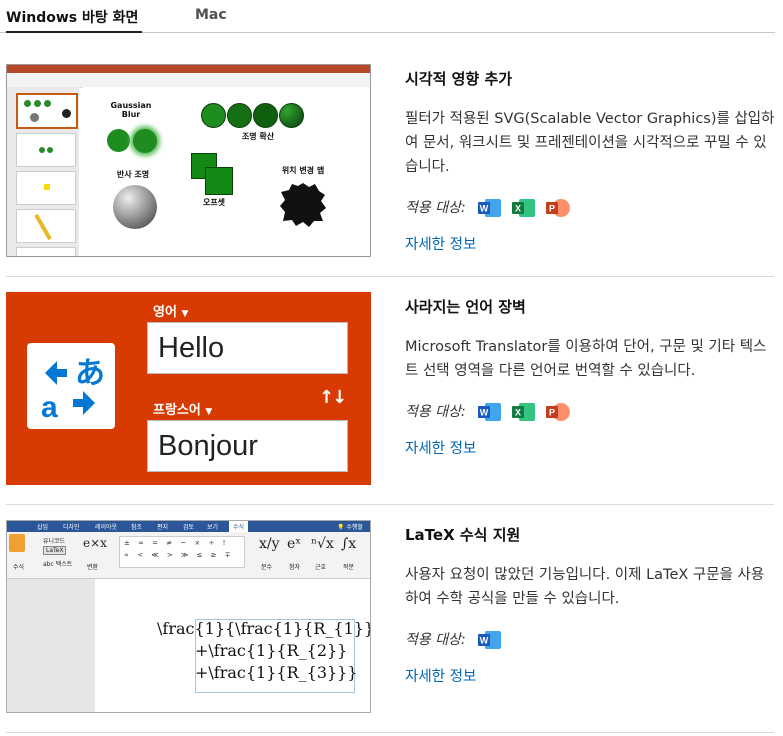  What do you see at coordinates (463, 535) in the screenshot?
I see `feature-title: LaTeX 수식 지원` at bounding box center [463, 535].